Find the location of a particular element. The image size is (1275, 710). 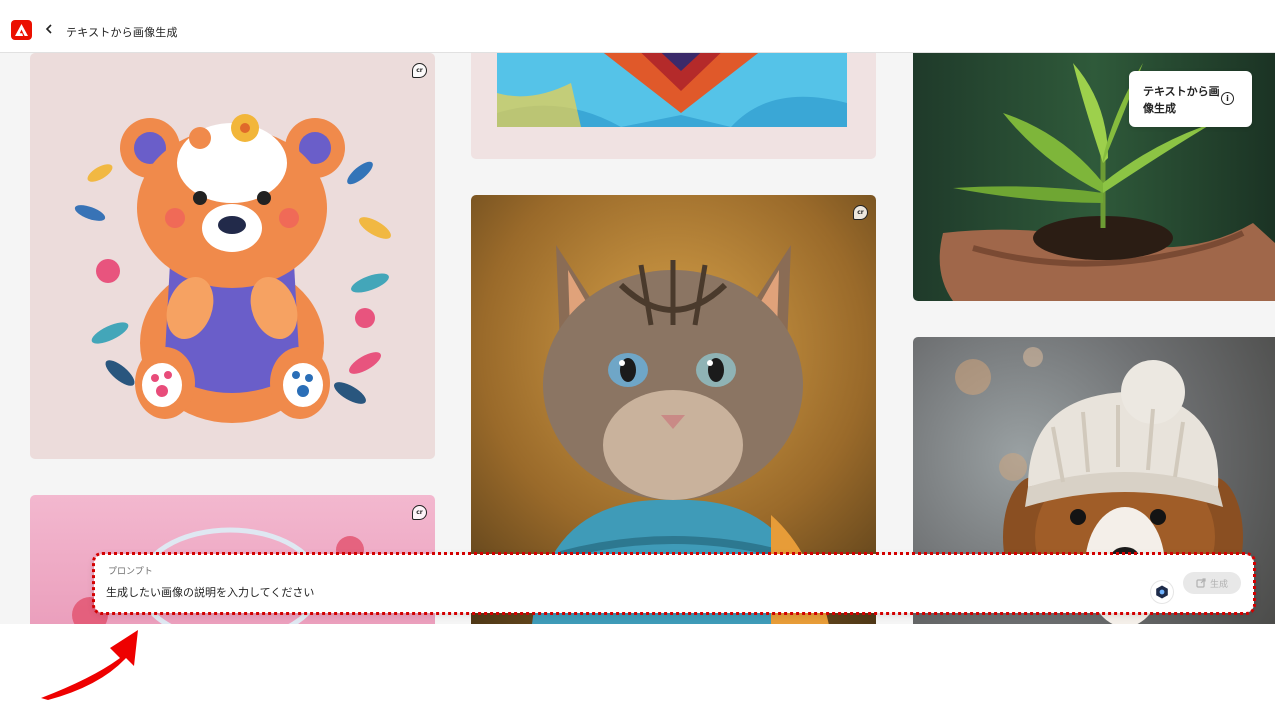

adobe-logo-icon is located at coordinates (21, 30).